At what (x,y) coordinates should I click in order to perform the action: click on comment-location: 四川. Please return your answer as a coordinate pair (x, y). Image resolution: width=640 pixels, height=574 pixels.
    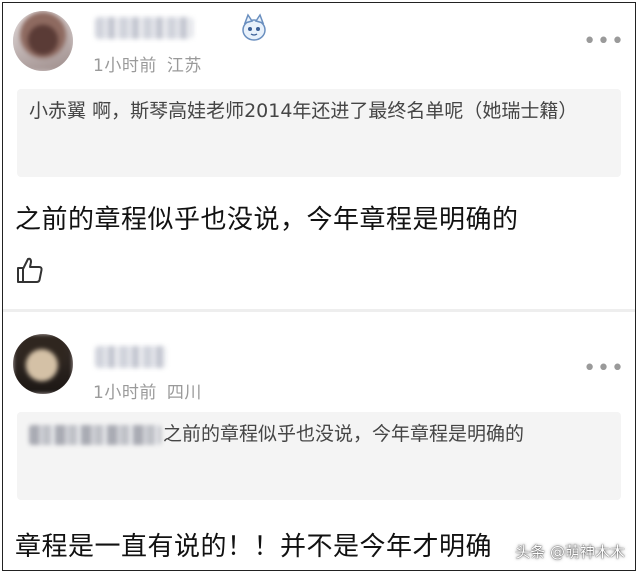
    Looking at the image, I should click on (184, 393).